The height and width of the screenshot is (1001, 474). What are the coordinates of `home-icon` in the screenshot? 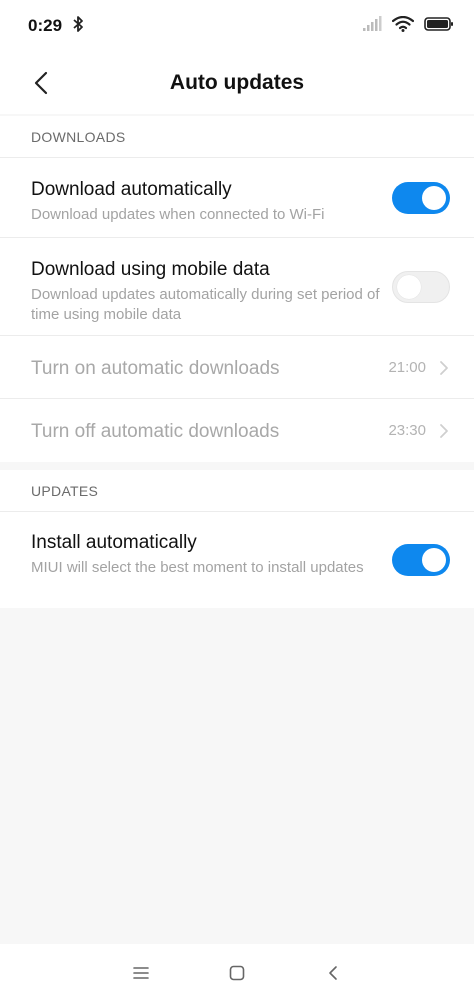 It's located at (237, 972).